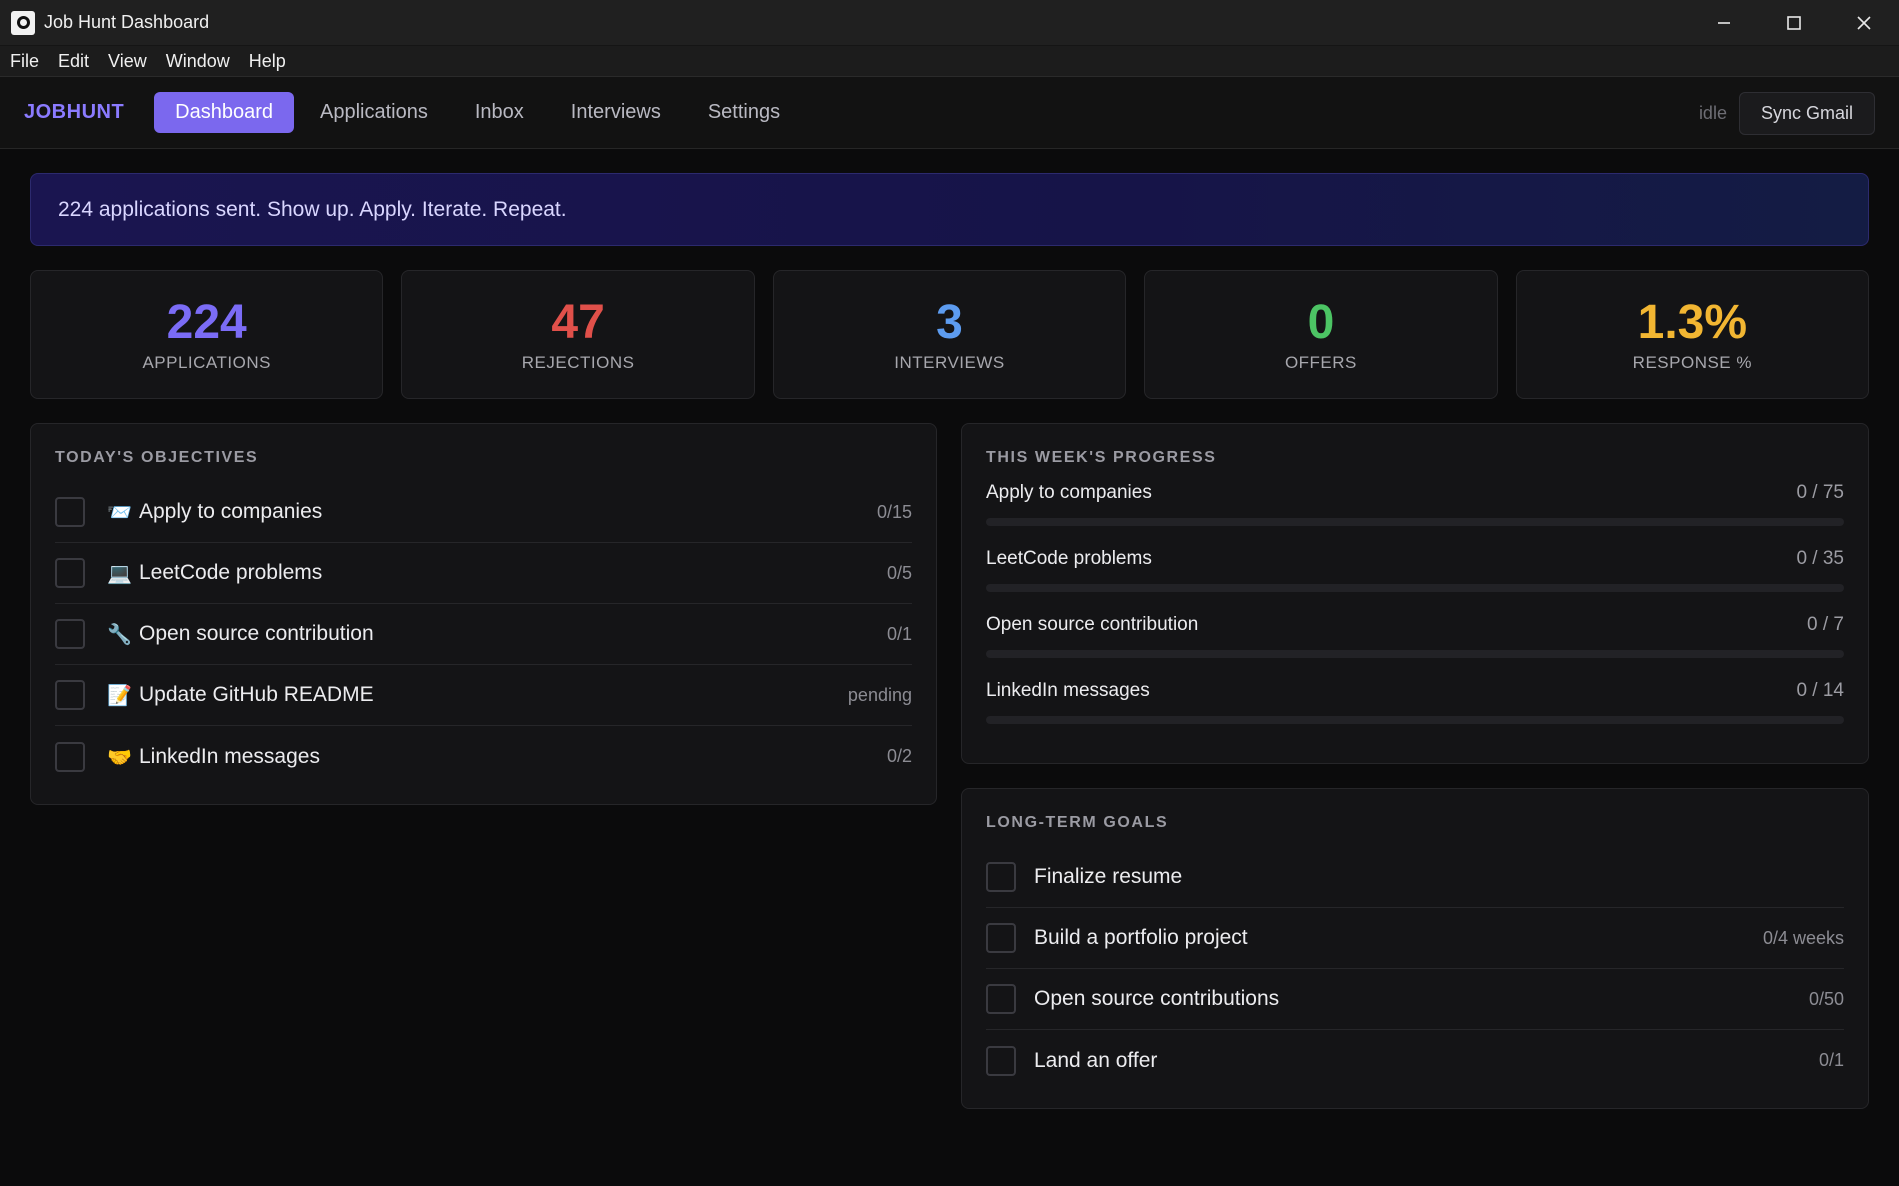 The image size is (1899, 1186). Describe the element at coordinates (949, 61) in the screenshot. I see `menu-bar: File Edit View Window Help` at that location.